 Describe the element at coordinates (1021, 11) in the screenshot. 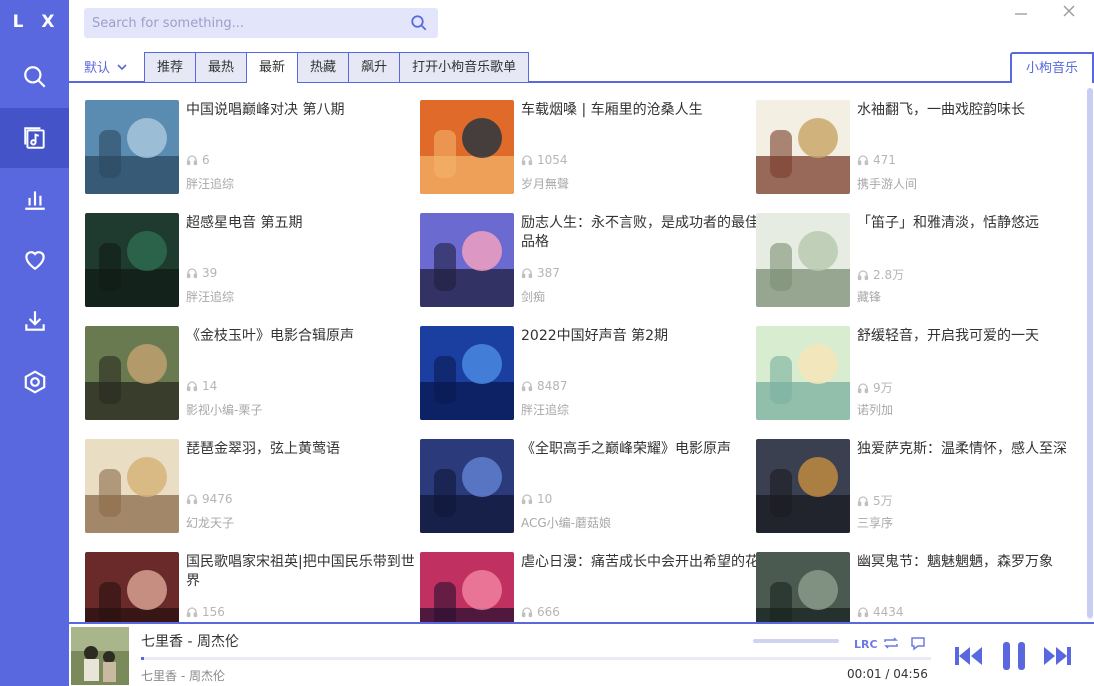

I see `minimize-button` at that location.